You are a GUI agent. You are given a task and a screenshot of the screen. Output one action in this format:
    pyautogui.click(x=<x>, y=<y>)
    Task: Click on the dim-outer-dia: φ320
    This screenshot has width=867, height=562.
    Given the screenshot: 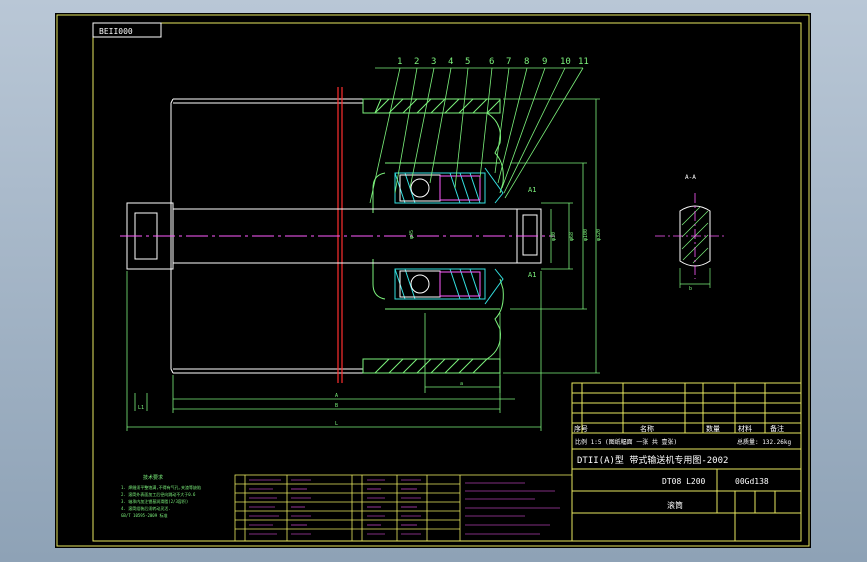 What is the action you would take?
    pyautogui.click(x=599, y=235)
    